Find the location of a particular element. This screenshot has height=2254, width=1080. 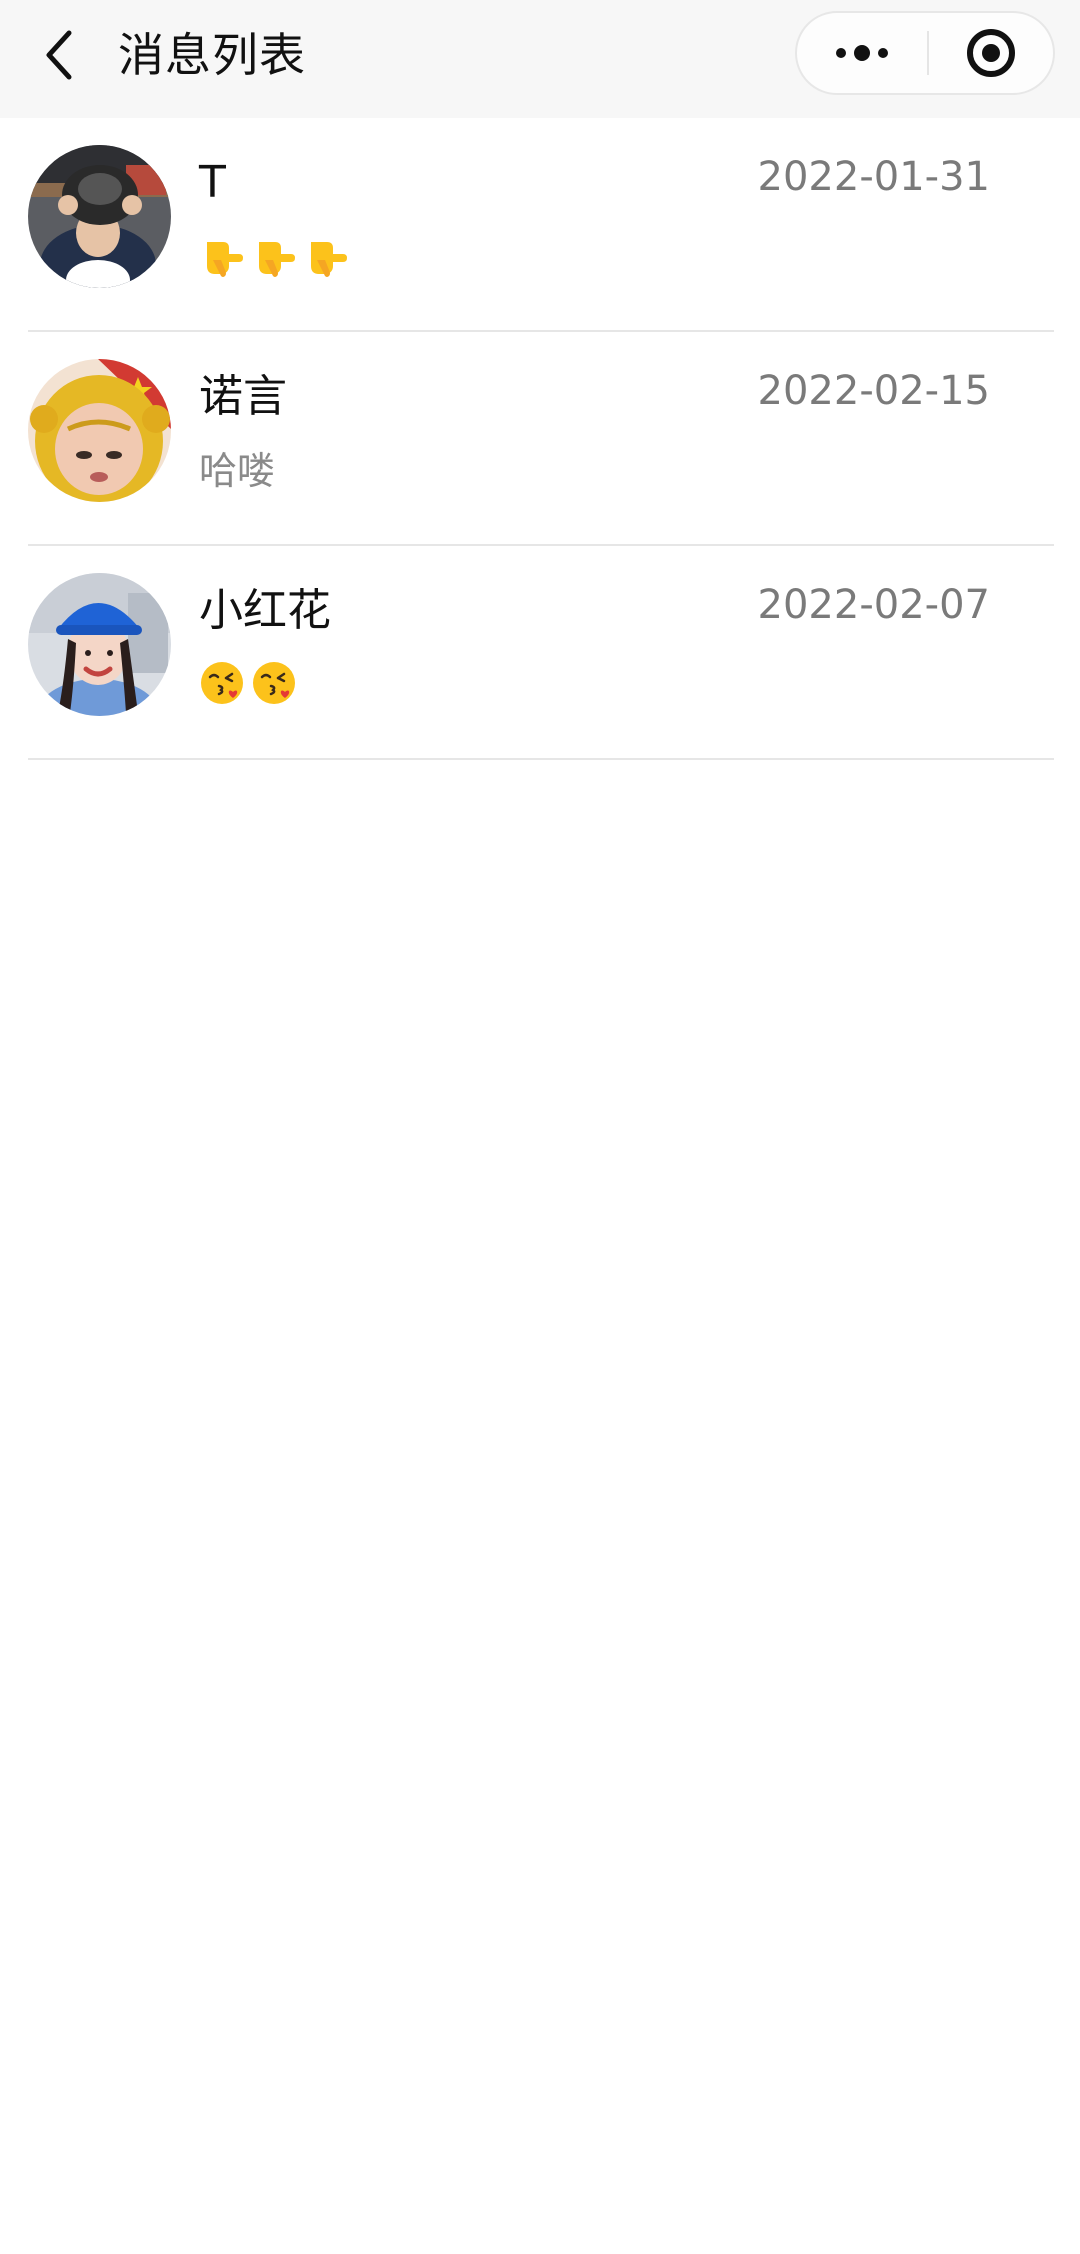

message-preview: 哈喽 is located at coordinates (237, 471).